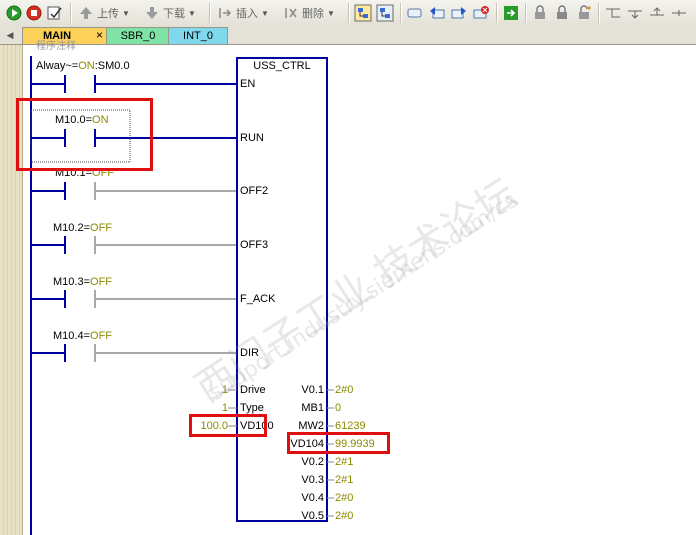 The image size is (696, 535). I want to click on pin-type: Type, so click(252, 408).